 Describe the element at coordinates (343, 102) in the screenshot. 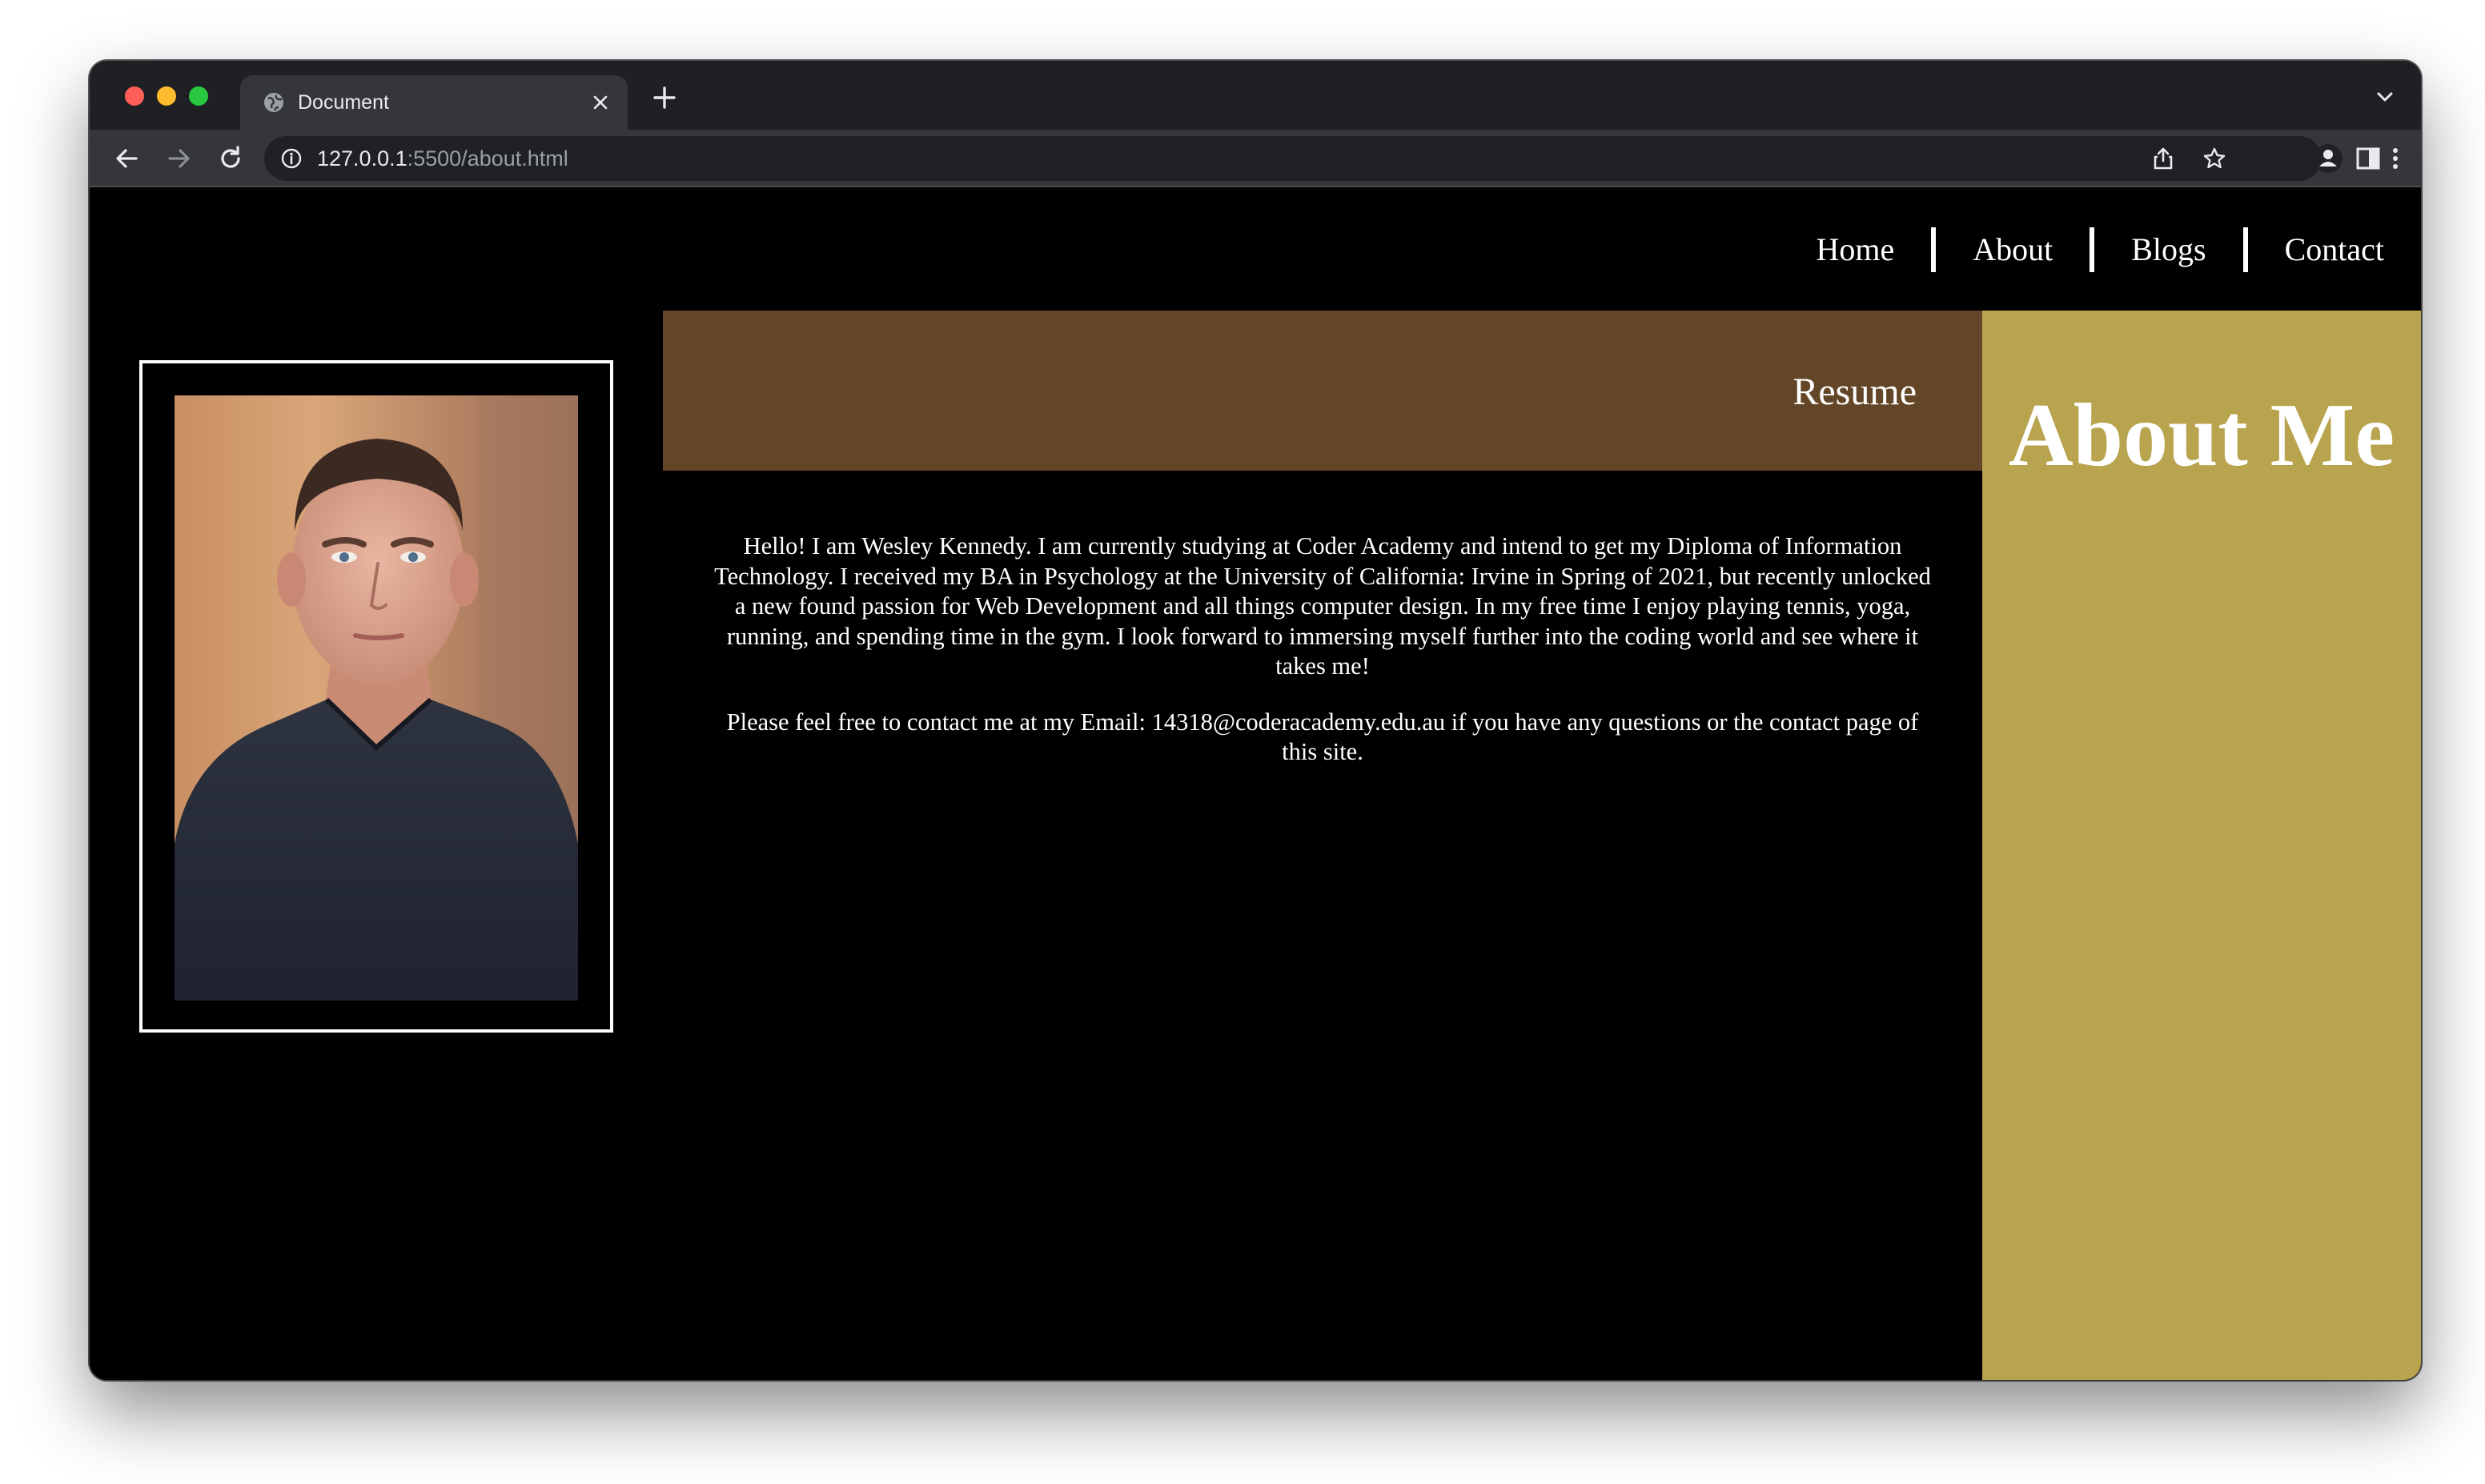

I see `tab-title: Document` at that location.